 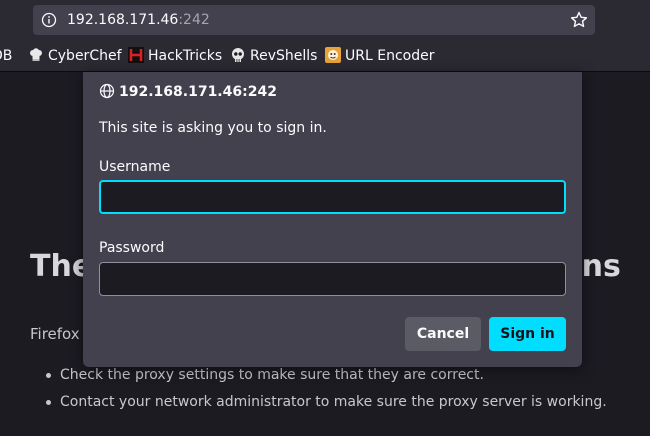 I want to click on bookmark-url-encoder: URL Encoder, so click(x=379, y=56).